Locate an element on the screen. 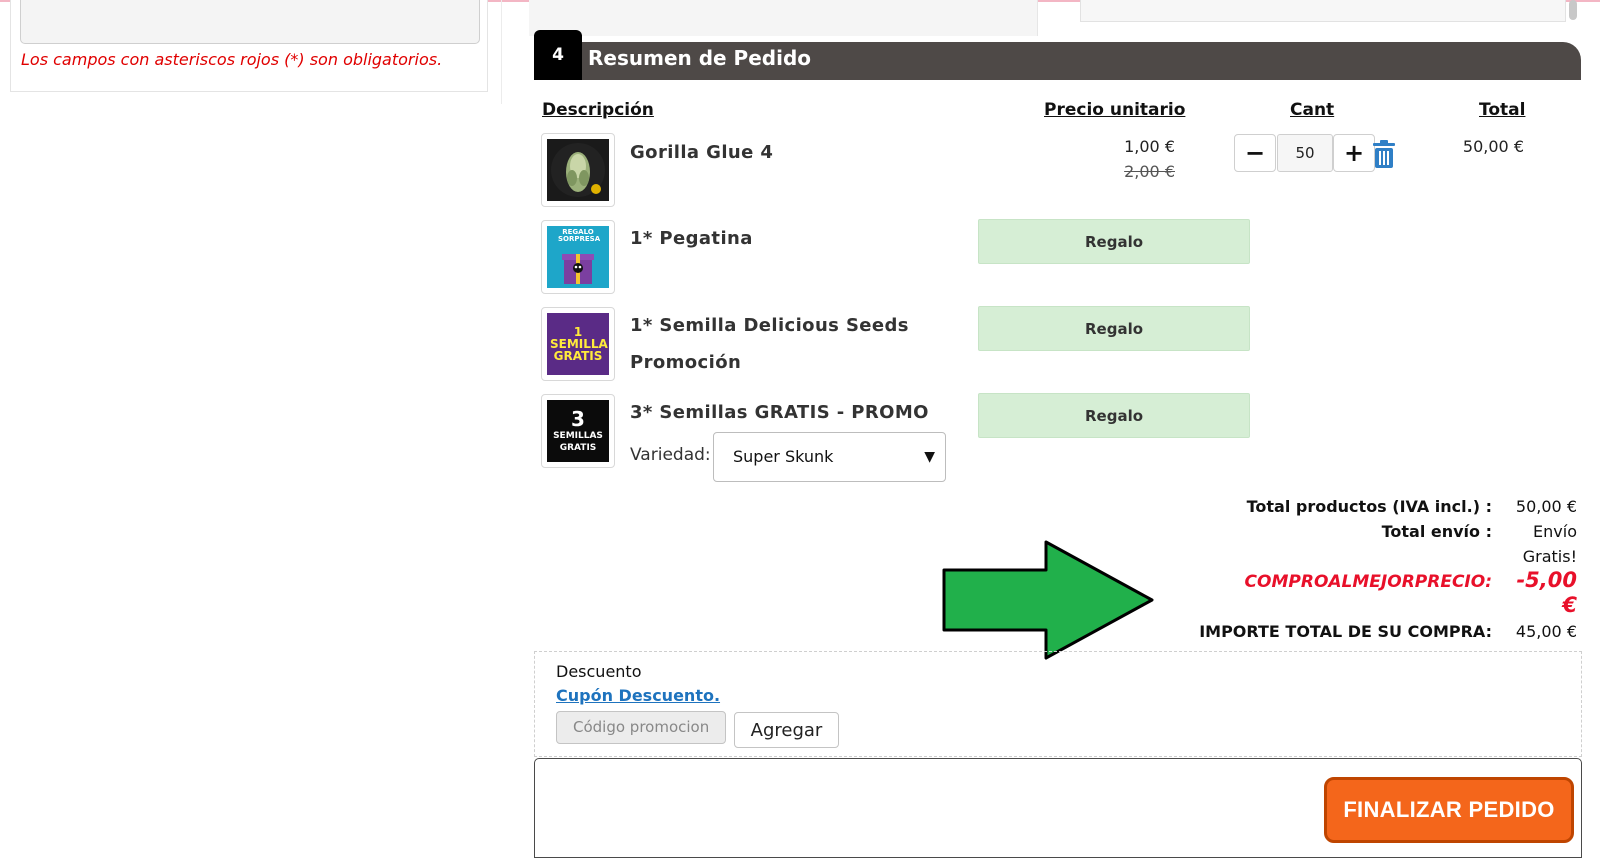  chevron-down-icon: ▼ is located at coordinates (929, 457).